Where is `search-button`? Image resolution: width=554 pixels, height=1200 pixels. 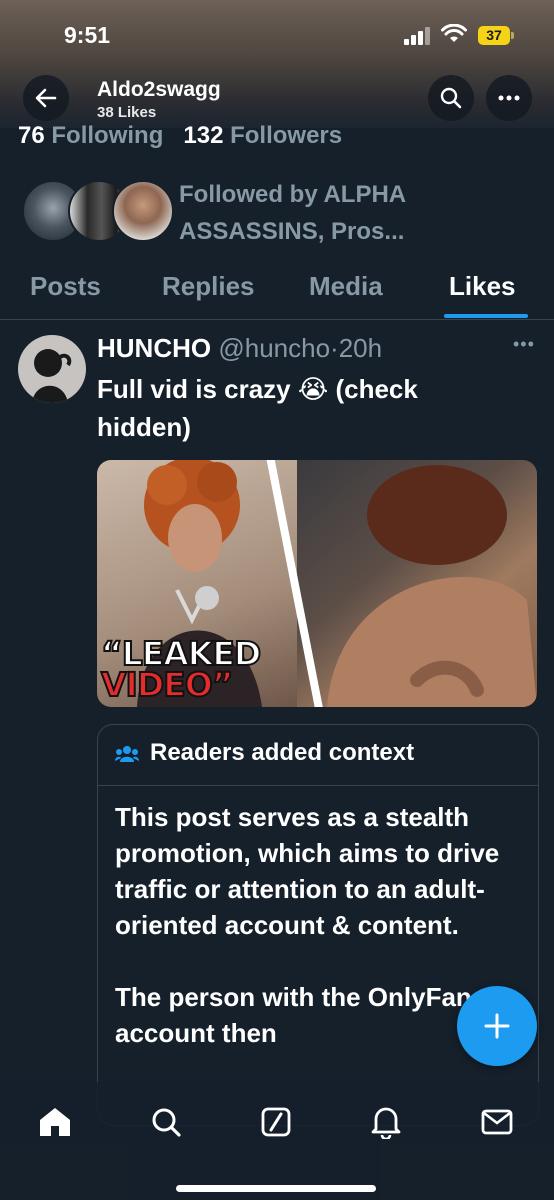
search-button is located at coordinates (451, 98).